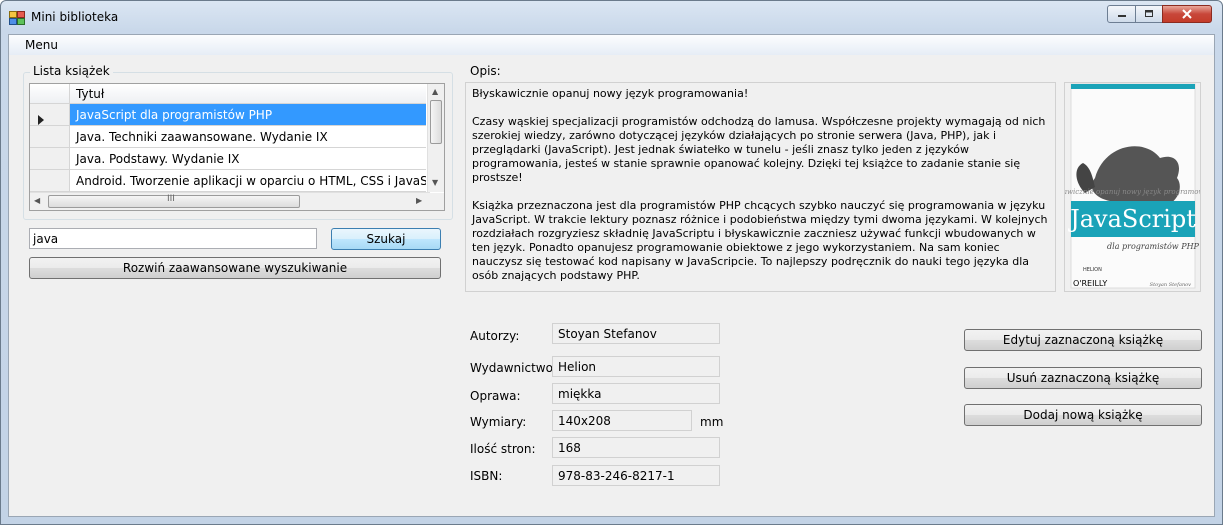  I want to click on menu-bar: Menu, so click(611, 45).